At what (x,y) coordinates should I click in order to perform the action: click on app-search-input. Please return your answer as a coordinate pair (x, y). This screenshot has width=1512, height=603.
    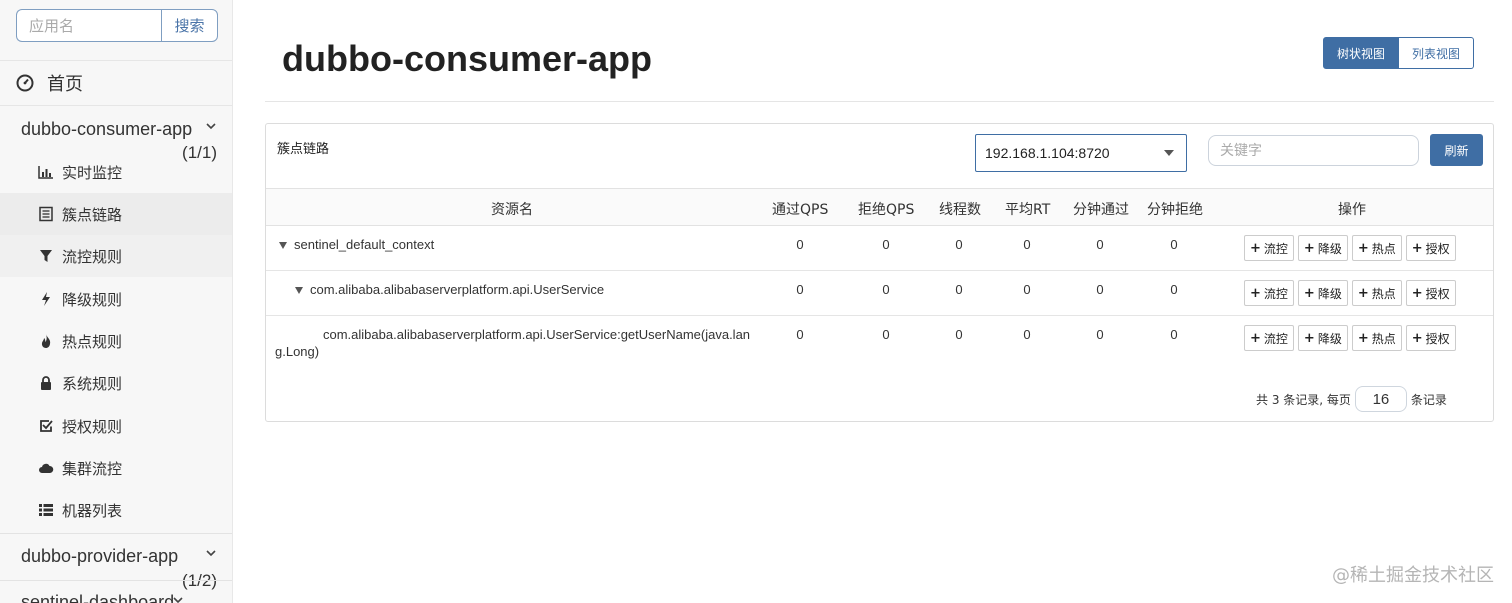
    Looking at the image, I should click on (88, 25).